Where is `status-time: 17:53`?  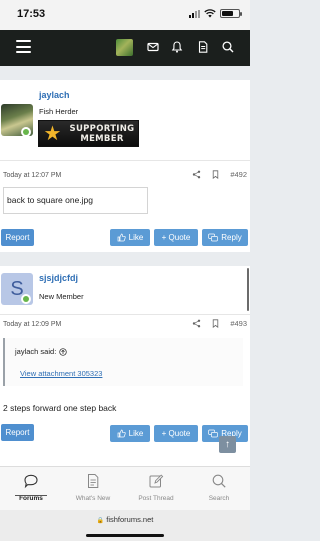 status-time: 17:53 is located at coordinates (31, 14).